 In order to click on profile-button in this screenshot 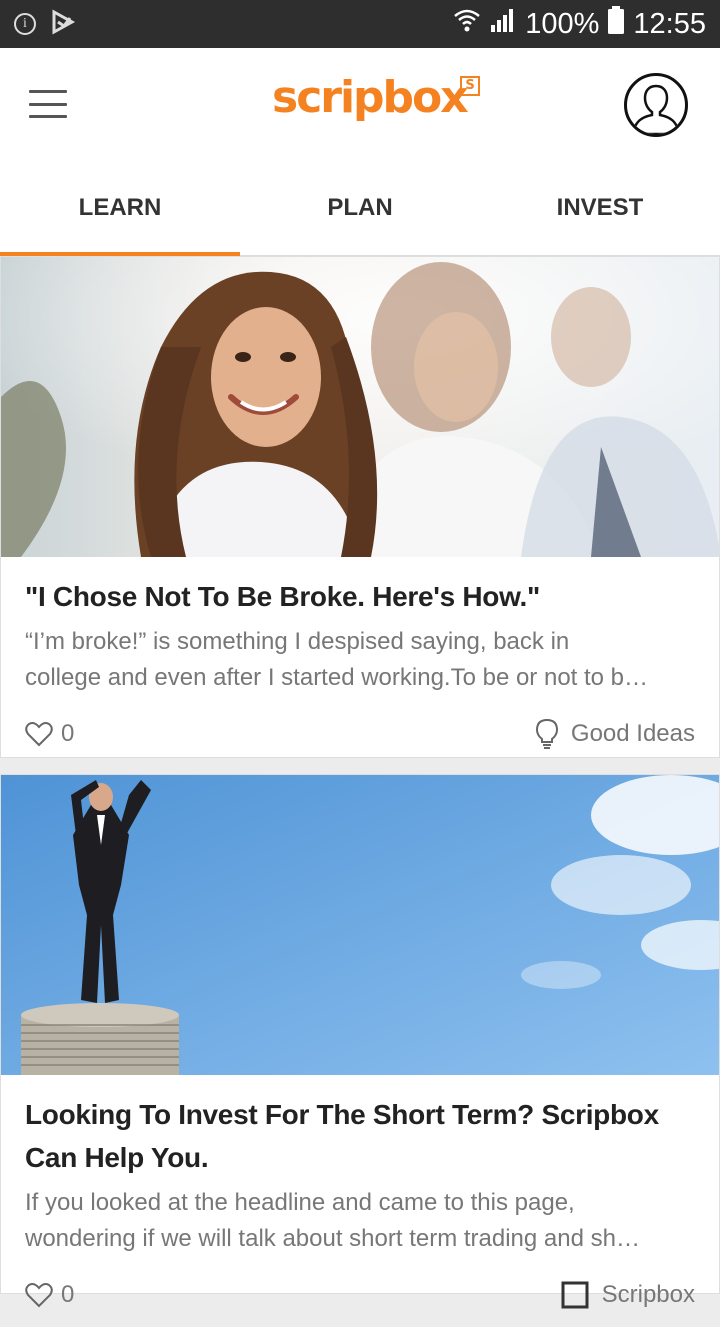, I will do `click(656, 105)`.